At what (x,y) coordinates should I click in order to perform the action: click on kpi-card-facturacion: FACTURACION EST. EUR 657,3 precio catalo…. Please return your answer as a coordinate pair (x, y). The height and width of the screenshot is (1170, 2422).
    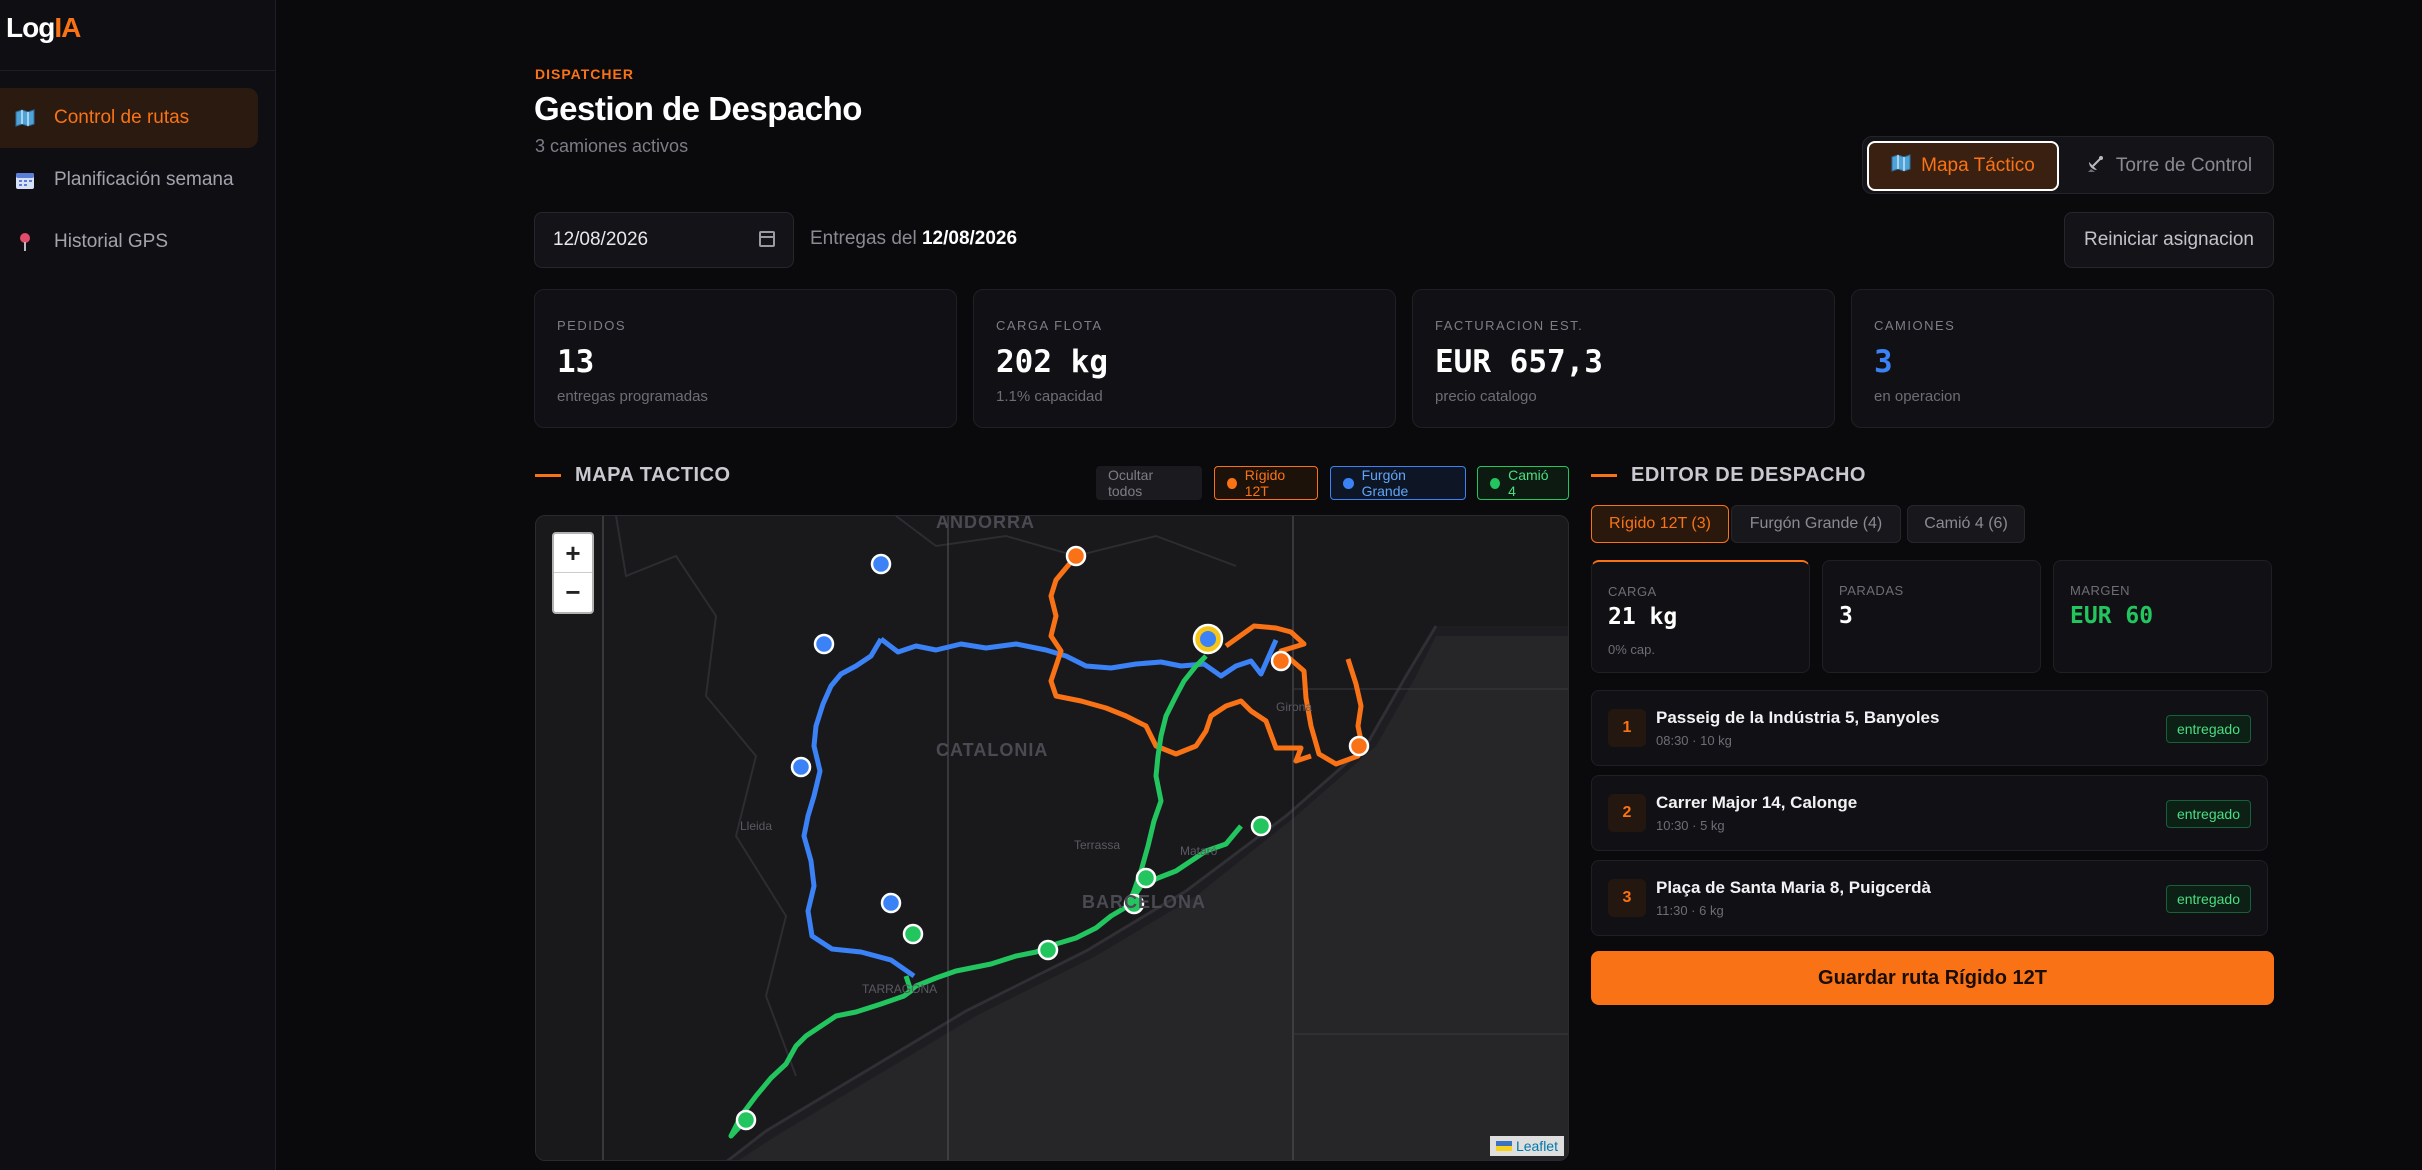
    Looking at the image, I should click on (1623, 358).